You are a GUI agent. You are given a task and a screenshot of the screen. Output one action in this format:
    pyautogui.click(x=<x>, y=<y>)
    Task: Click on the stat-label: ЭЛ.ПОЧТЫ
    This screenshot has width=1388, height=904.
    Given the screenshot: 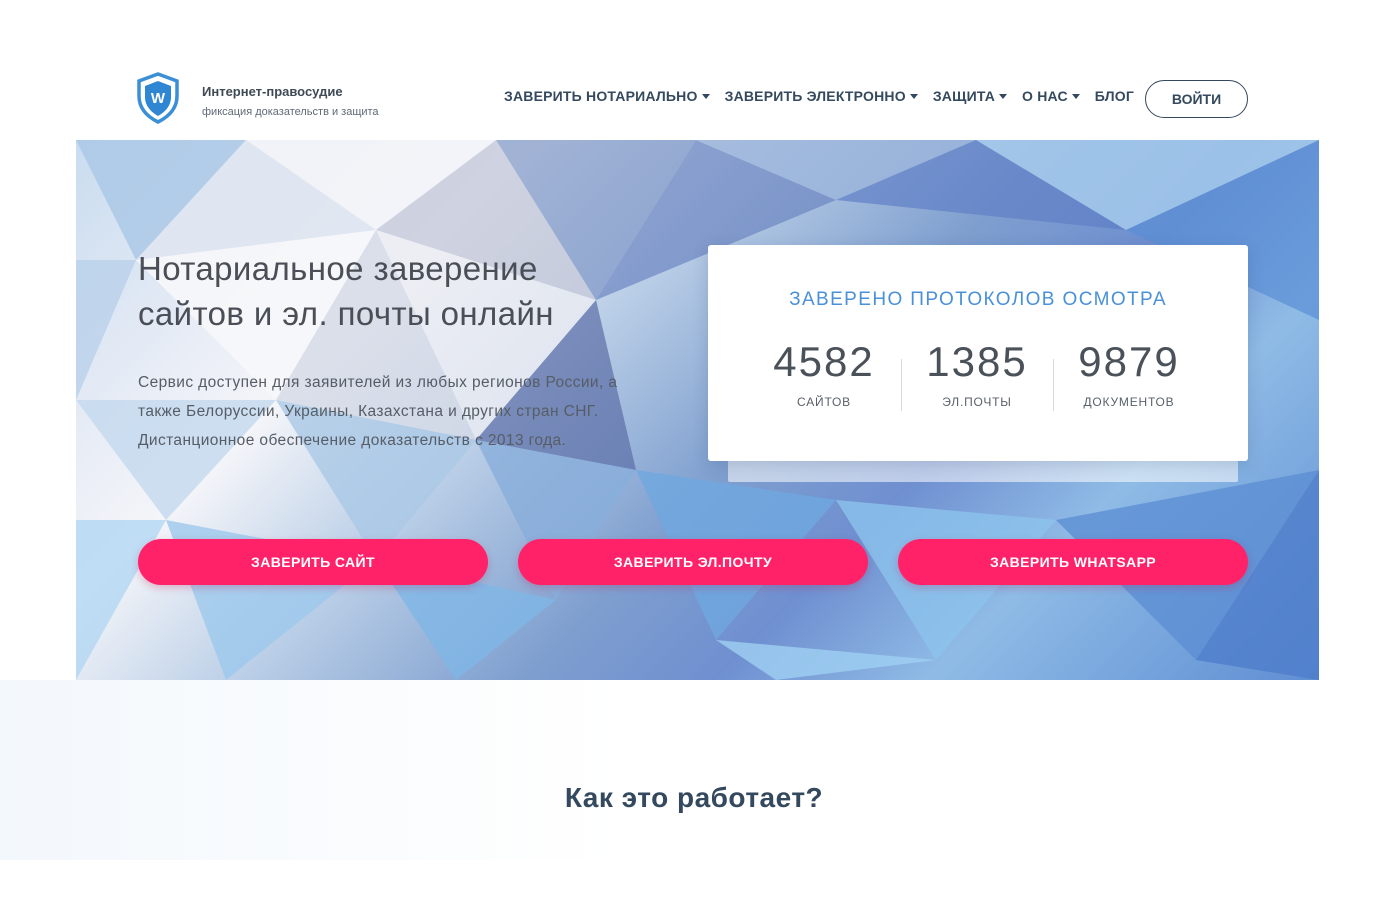 What is the action you would take?
    pyautogui.click(x=977, y=402)
    